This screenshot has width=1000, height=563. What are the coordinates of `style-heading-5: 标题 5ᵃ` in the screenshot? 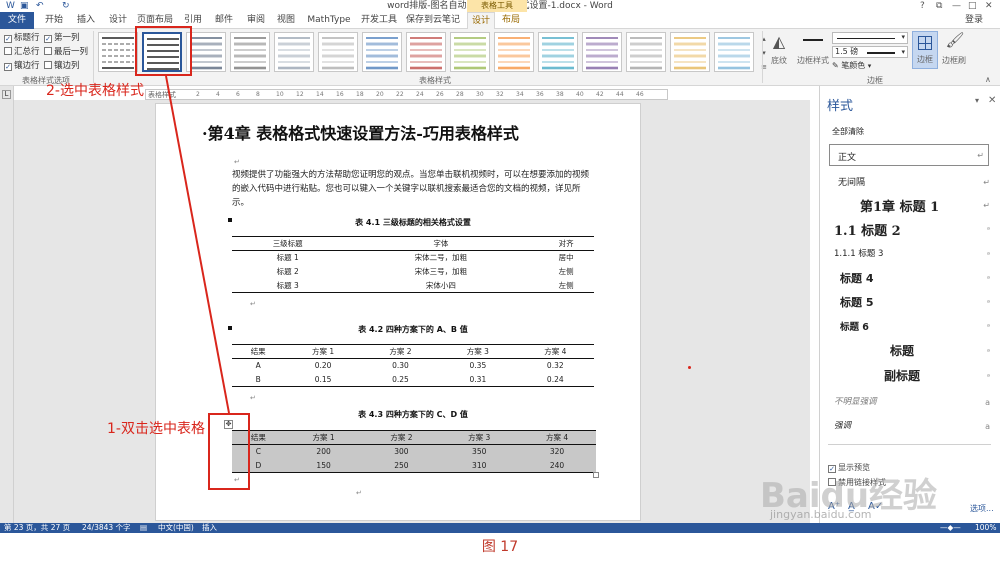 It's located at (910, 306).